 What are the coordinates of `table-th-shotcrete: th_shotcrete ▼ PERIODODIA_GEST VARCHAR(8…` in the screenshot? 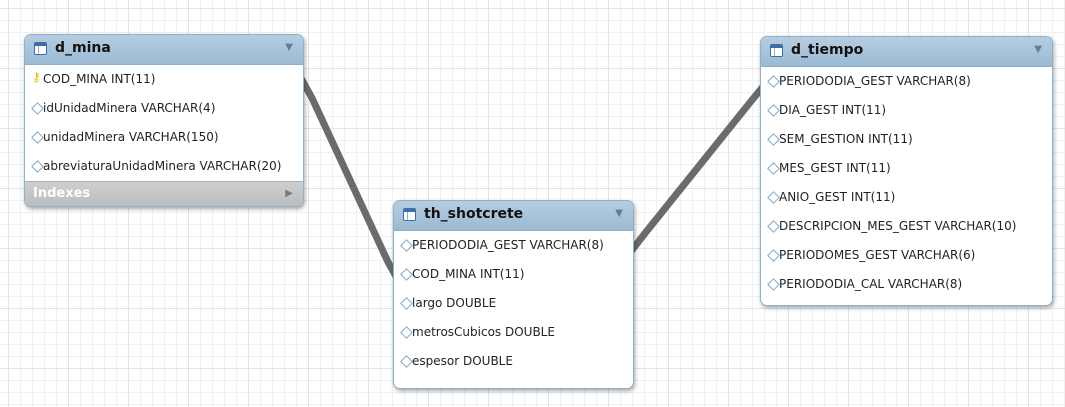 It's located at (513, 294).